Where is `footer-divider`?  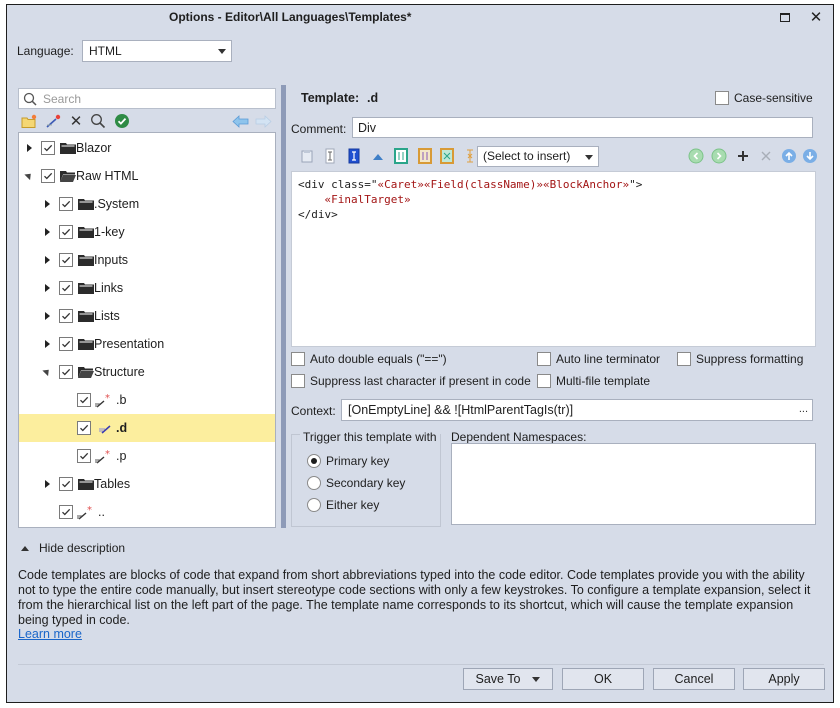
footer-divider is located at coordinates (421, 664).